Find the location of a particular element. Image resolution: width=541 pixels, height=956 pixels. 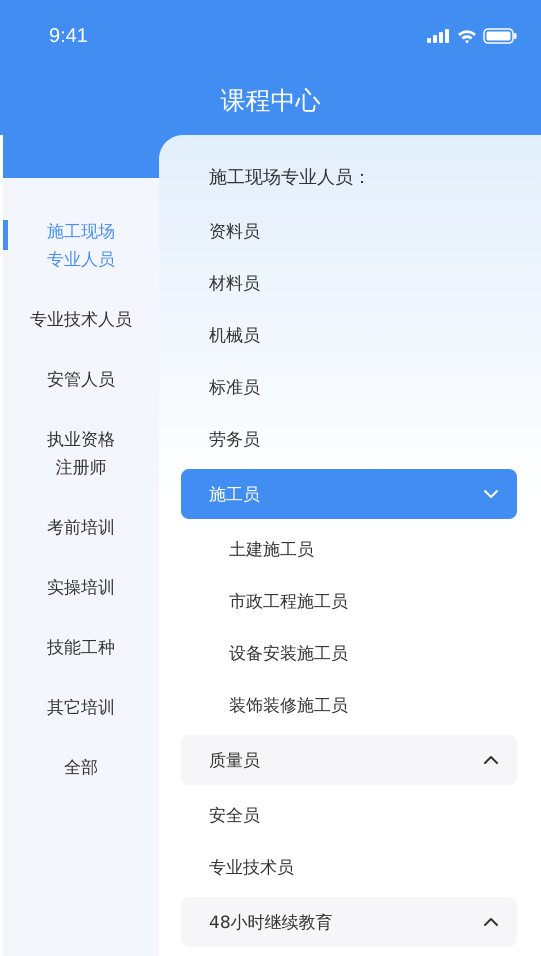

status-time: 9:41 is located at coordinates (68, 36).